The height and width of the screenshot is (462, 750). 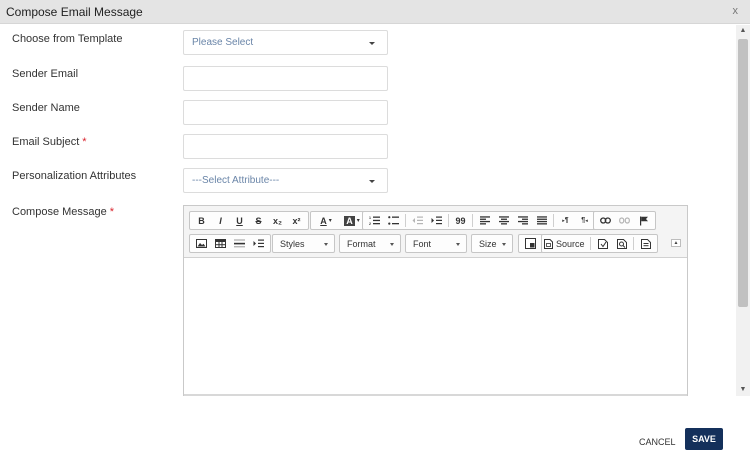 I want to click on align-center-button, so click(x=503, y=220).